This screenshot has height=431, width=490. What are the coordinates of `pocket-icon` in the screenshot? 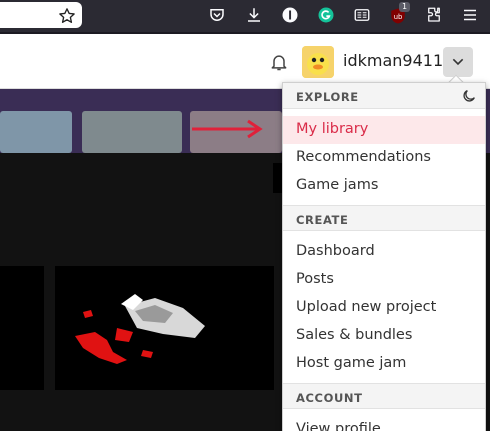 It's located at (217, 15).